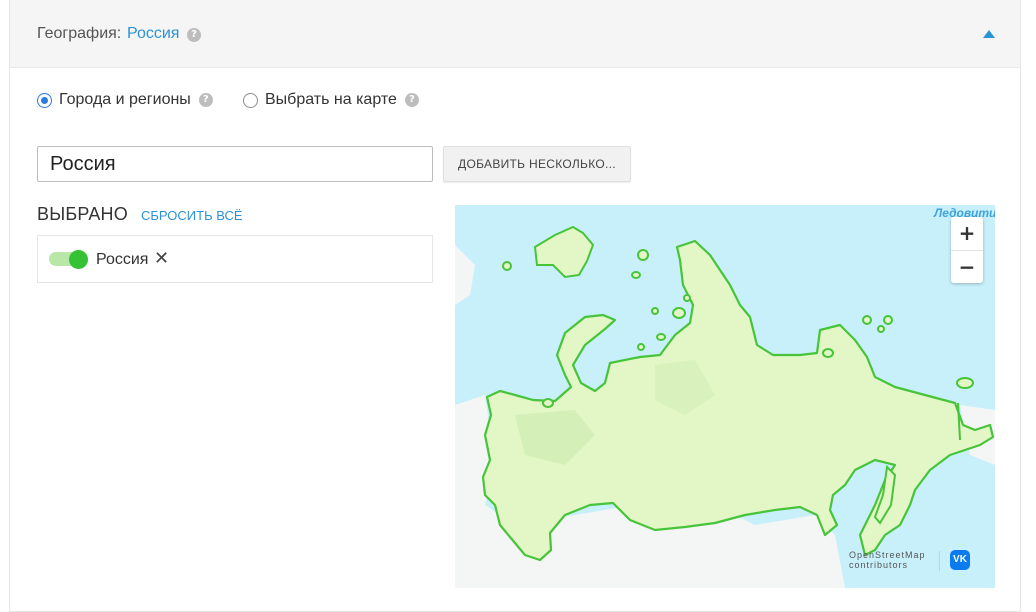 The image size is (1036, 612). Describe the element at coordinates (250, 100) in the screenshot. I see `radio-button` at that location.